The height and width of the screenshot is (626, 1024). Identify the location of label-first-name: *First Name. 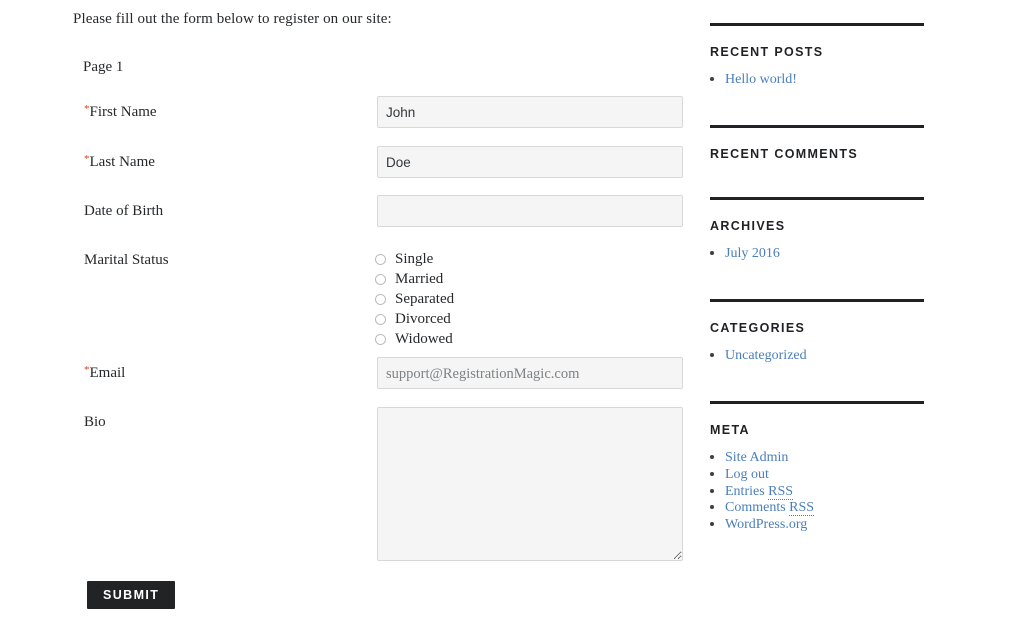
(120, 112).